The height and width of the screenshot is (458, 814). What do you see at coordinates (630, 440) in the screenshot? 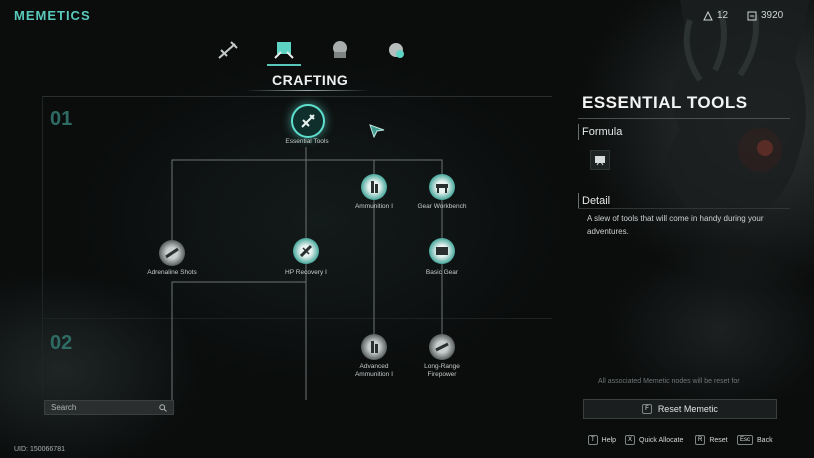
I see `hint-quick-allocate-key: X` at bounding box center [630, 440].